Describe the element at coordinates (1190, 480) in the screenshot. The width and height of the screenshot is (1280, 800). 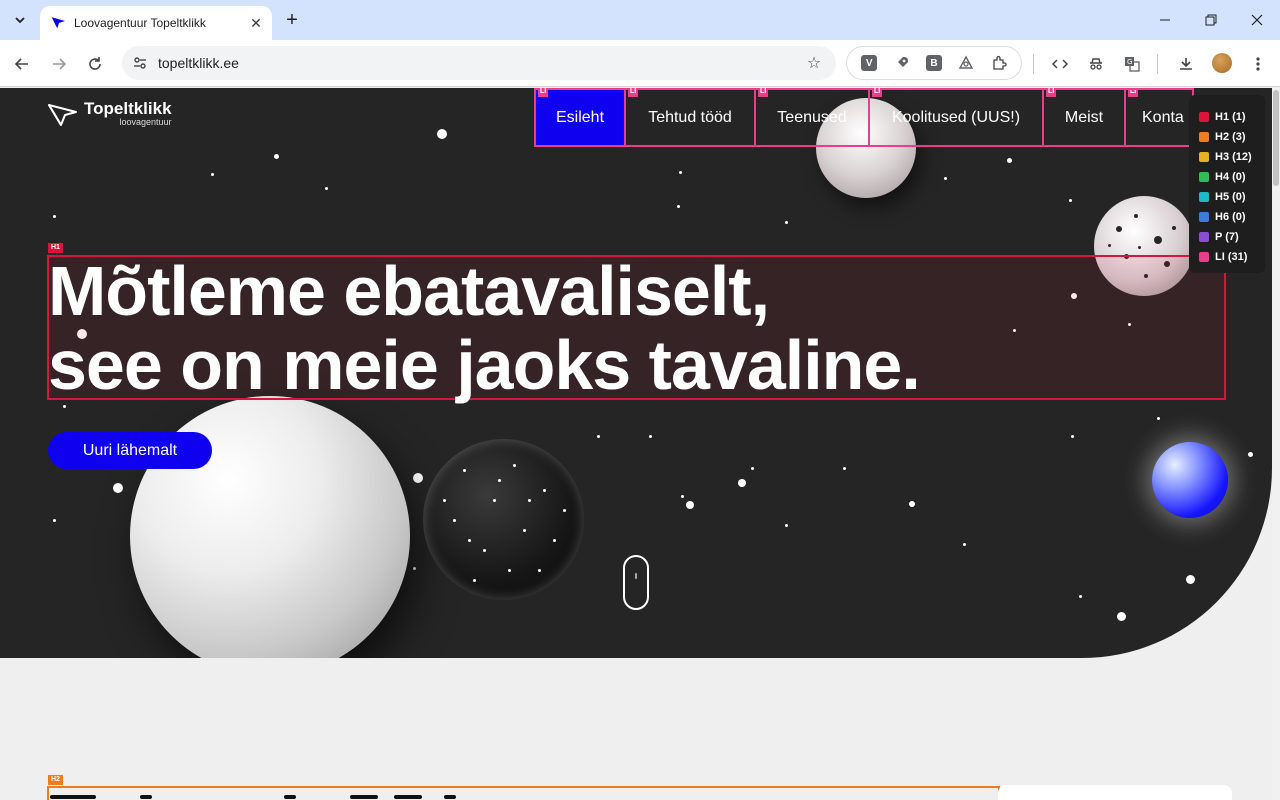
I see `blue-glow-sphere` at that location.